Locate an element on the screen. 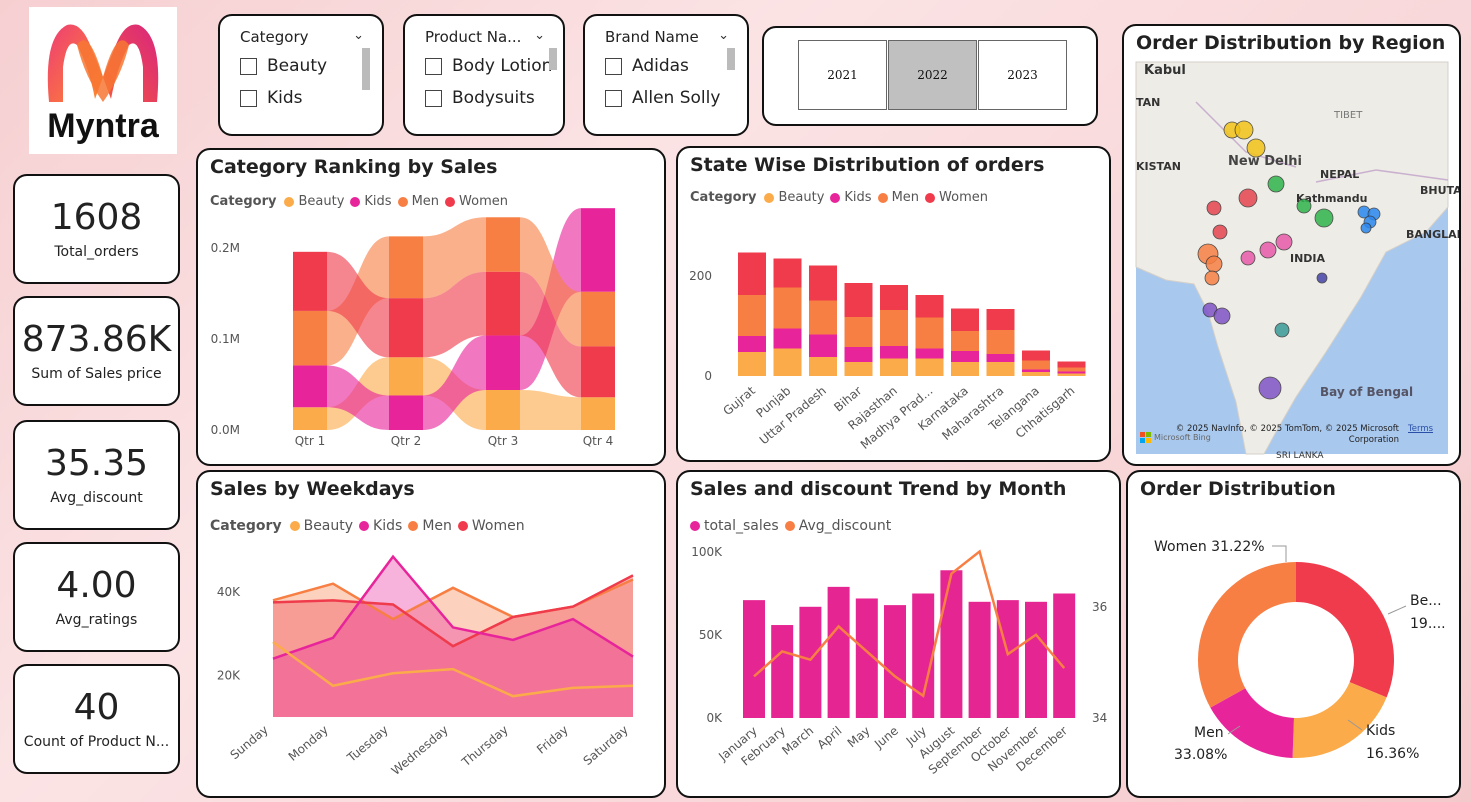 The image size is (1471, 802). year-button-2023: 2023 is located at coordinates (1022, 75).